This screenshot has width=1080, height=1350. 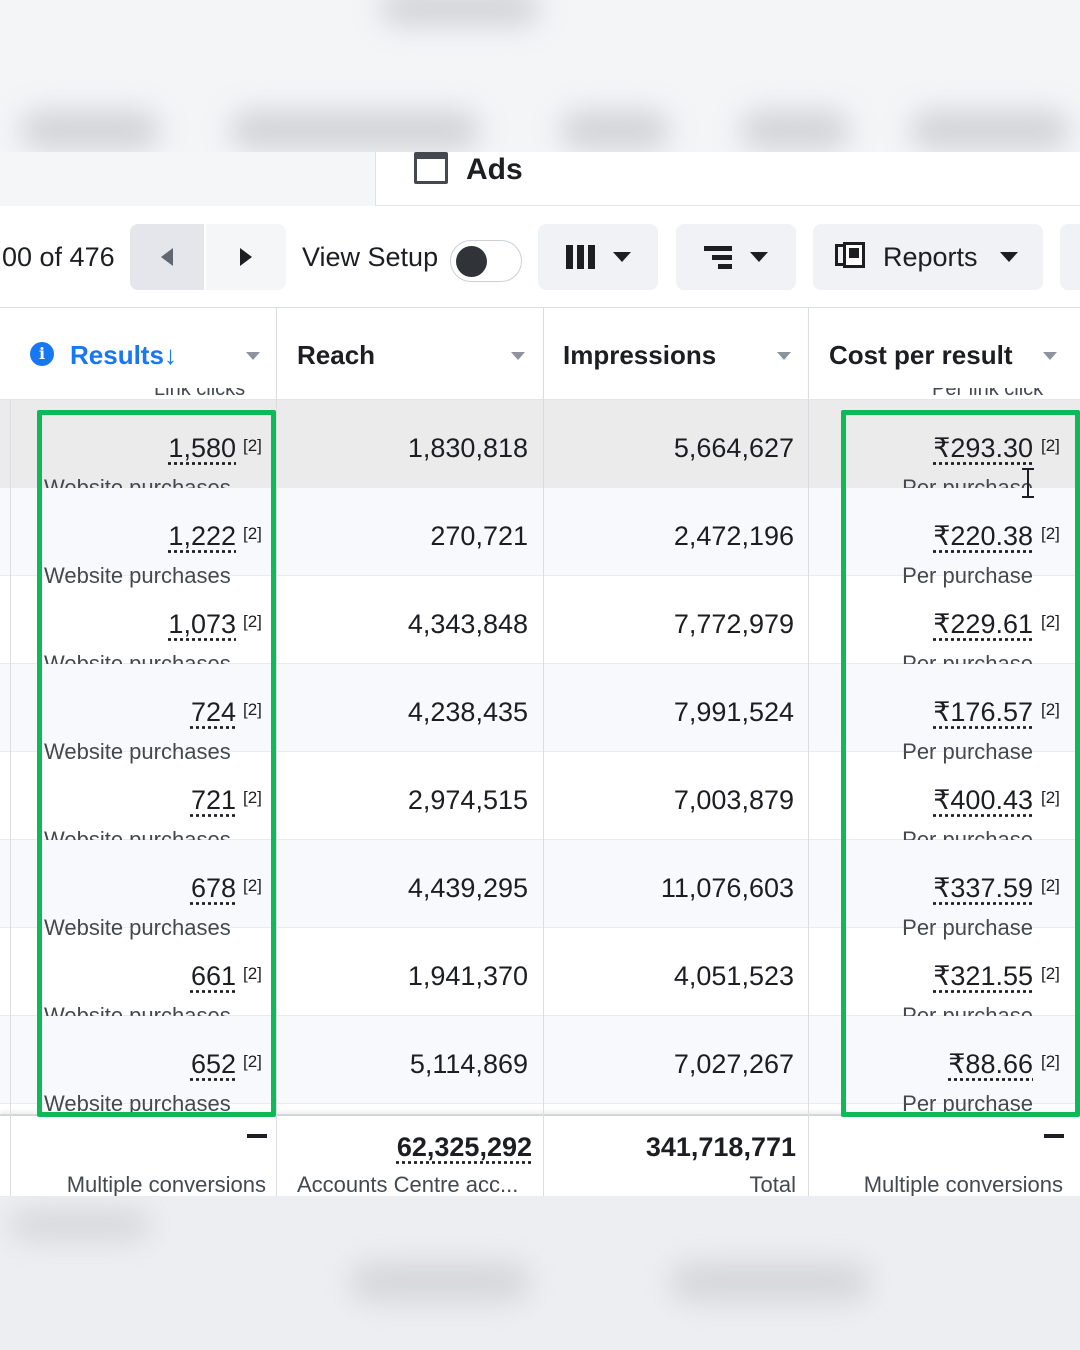 I want to click on cost-highlight-box, so click(x=960, y=763).